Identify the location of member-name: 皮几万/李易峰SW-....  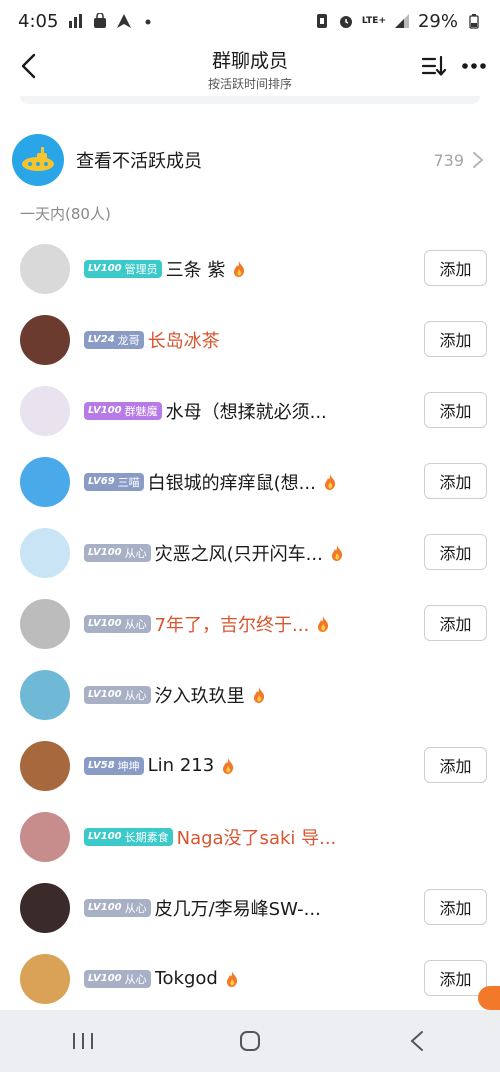
(237, 909).